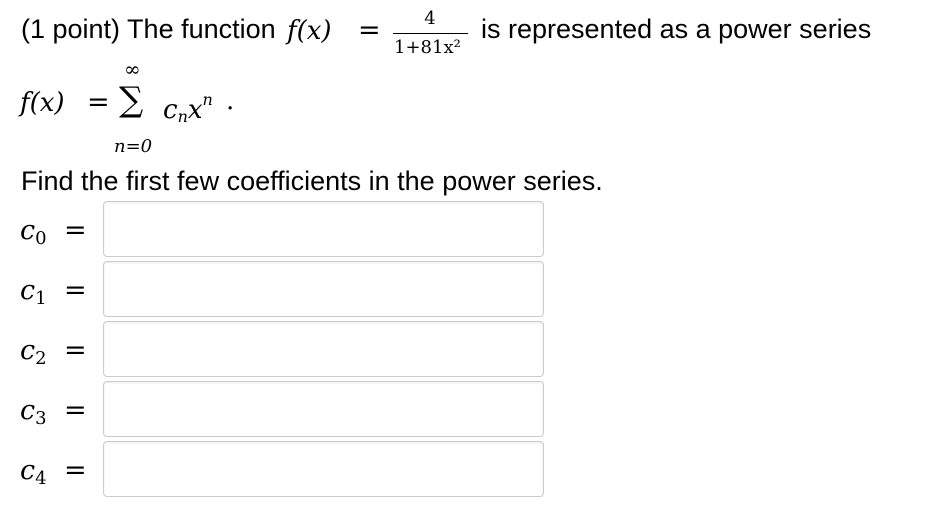  Describe the element at coordinates (676, 29) in the screenshot. I see `problem-outro-text: is represented as a power series` at that location.